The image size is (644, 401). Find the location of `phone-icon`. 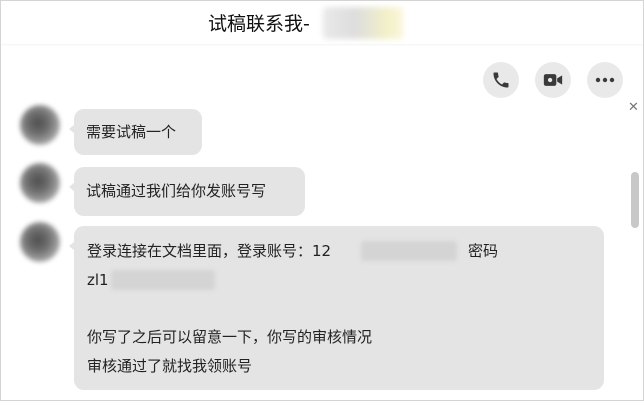

phone-icon is located at coordinates (501, 80).